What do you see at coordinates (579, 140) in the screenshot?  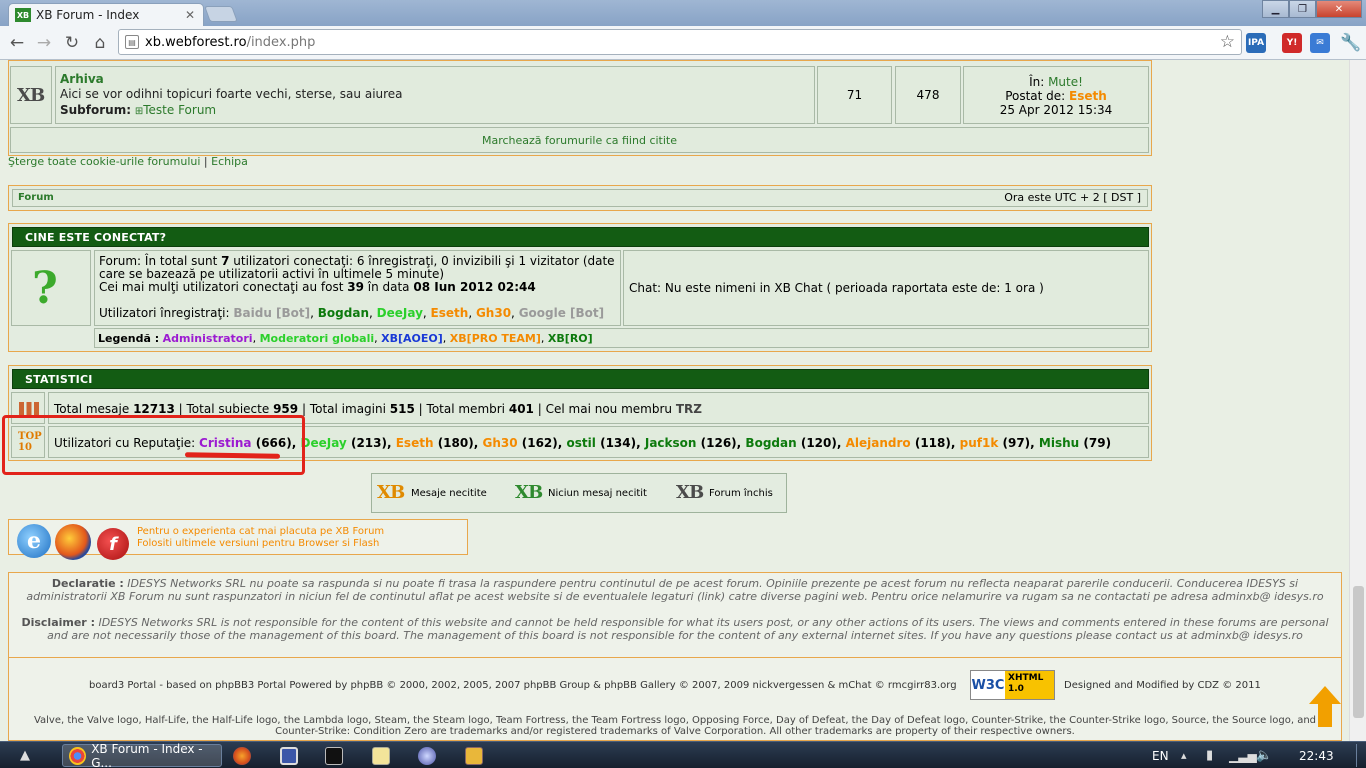 I see `mark-read-link: Marchează forumurile ca fiind citite` at bounding box center [579, 140].